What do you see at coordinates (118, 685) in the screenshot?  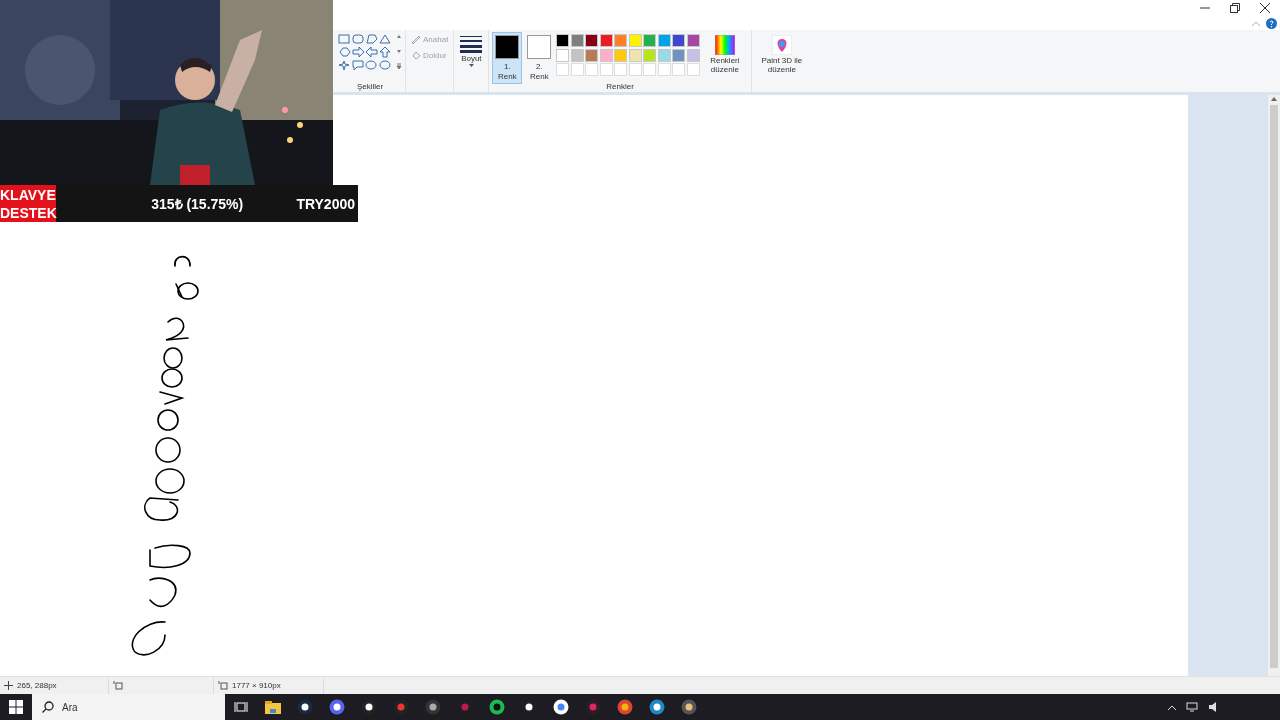 I see `selection-icon` at bounding box center [118, 685].